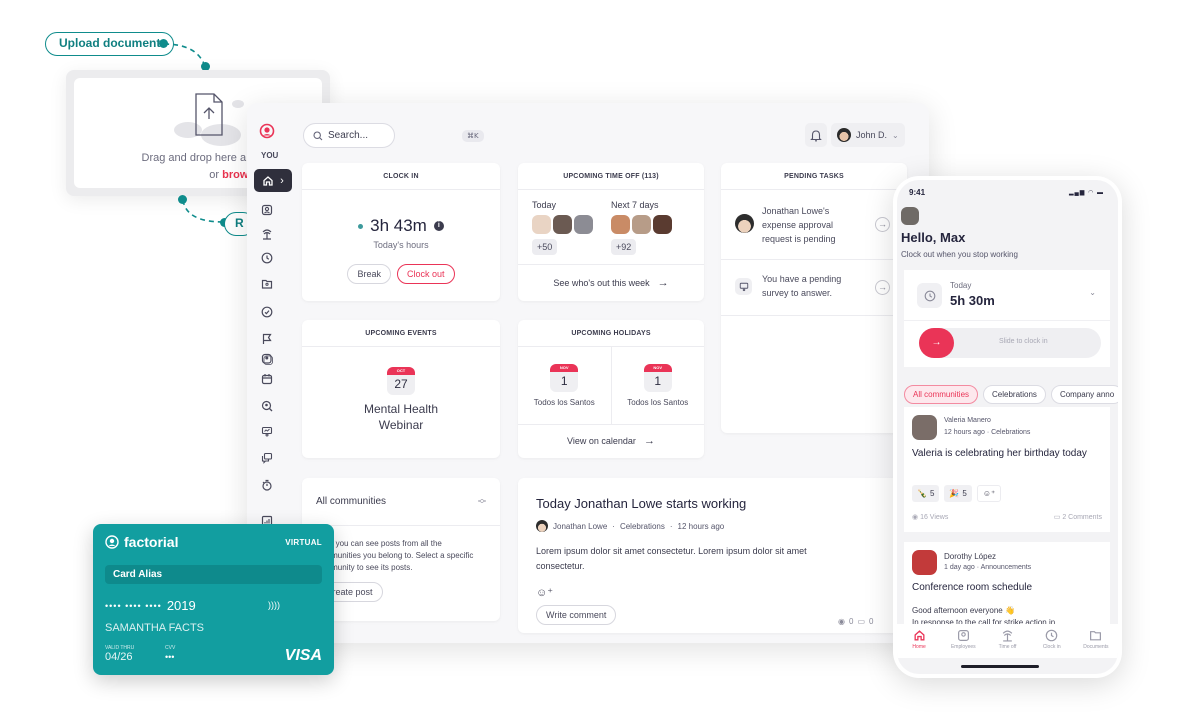 Image resolution: width=1200 pixels, height=721 pixels. I want to click on event-item: OCT 27 Mental Health Webinar, so click(401, 400).